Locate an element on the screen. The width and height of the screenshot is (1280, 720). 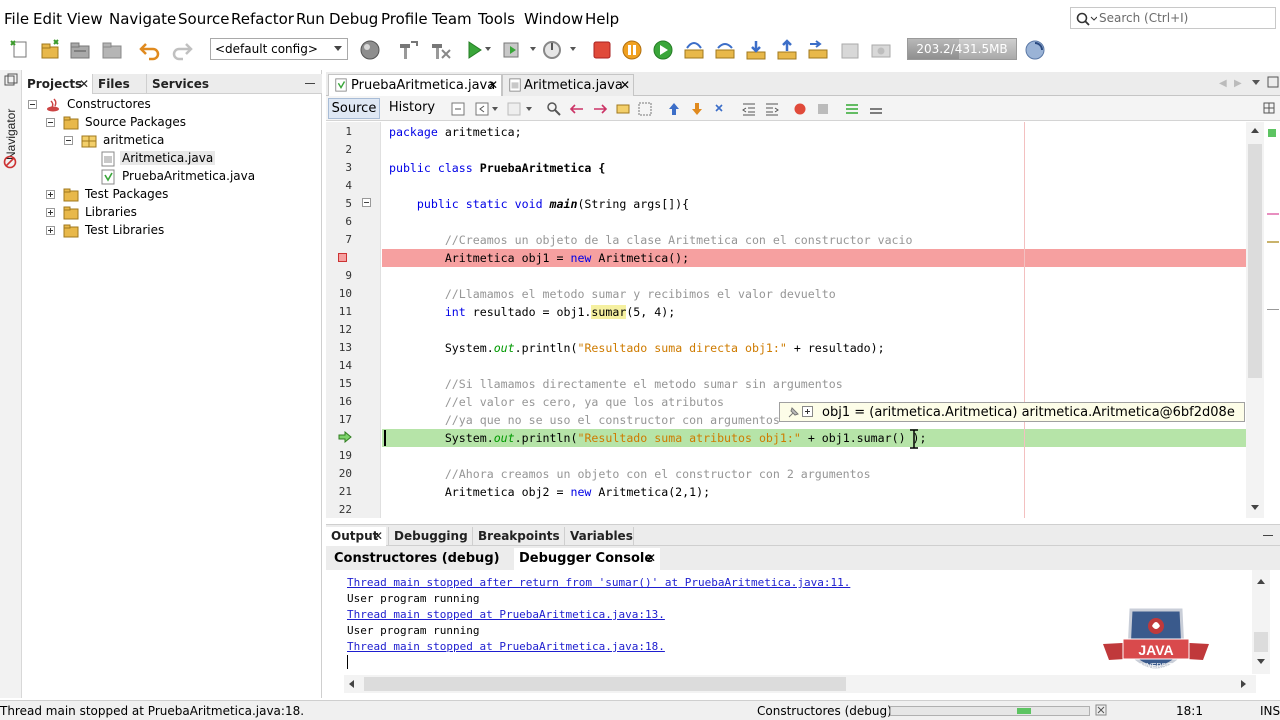
memory-usage-bar: 203.2/431.5MB is located at coordinates (962, 49).